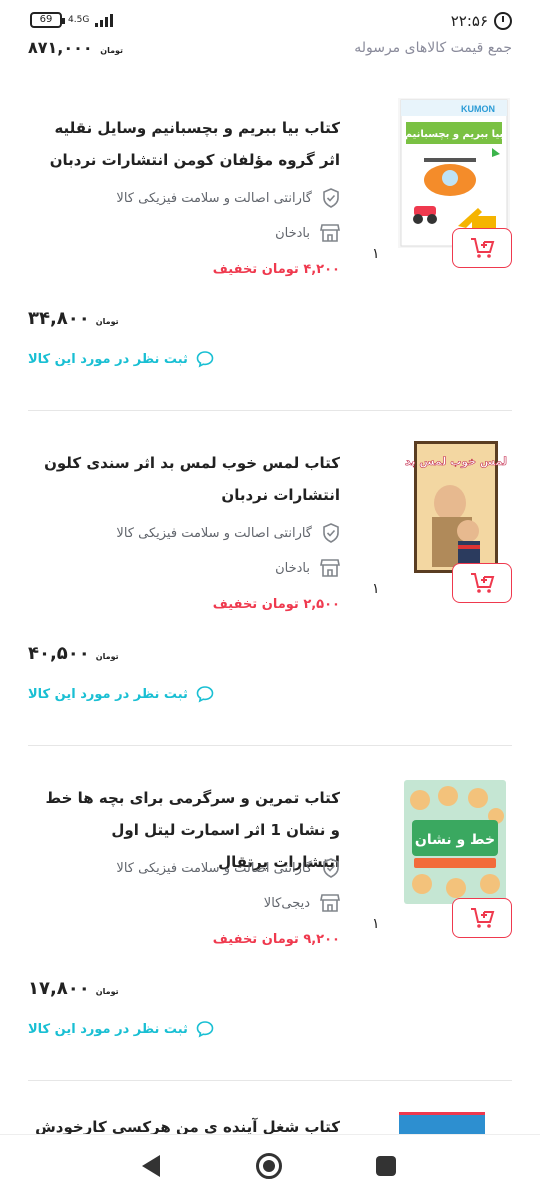 Image resolution: width=540 pixels, height=1200 pixels. Describe the element at coordinates (454, 173) in the screenshot. I see `product-image: KUMON بیا ببریم و بچسبانیم` at that location.